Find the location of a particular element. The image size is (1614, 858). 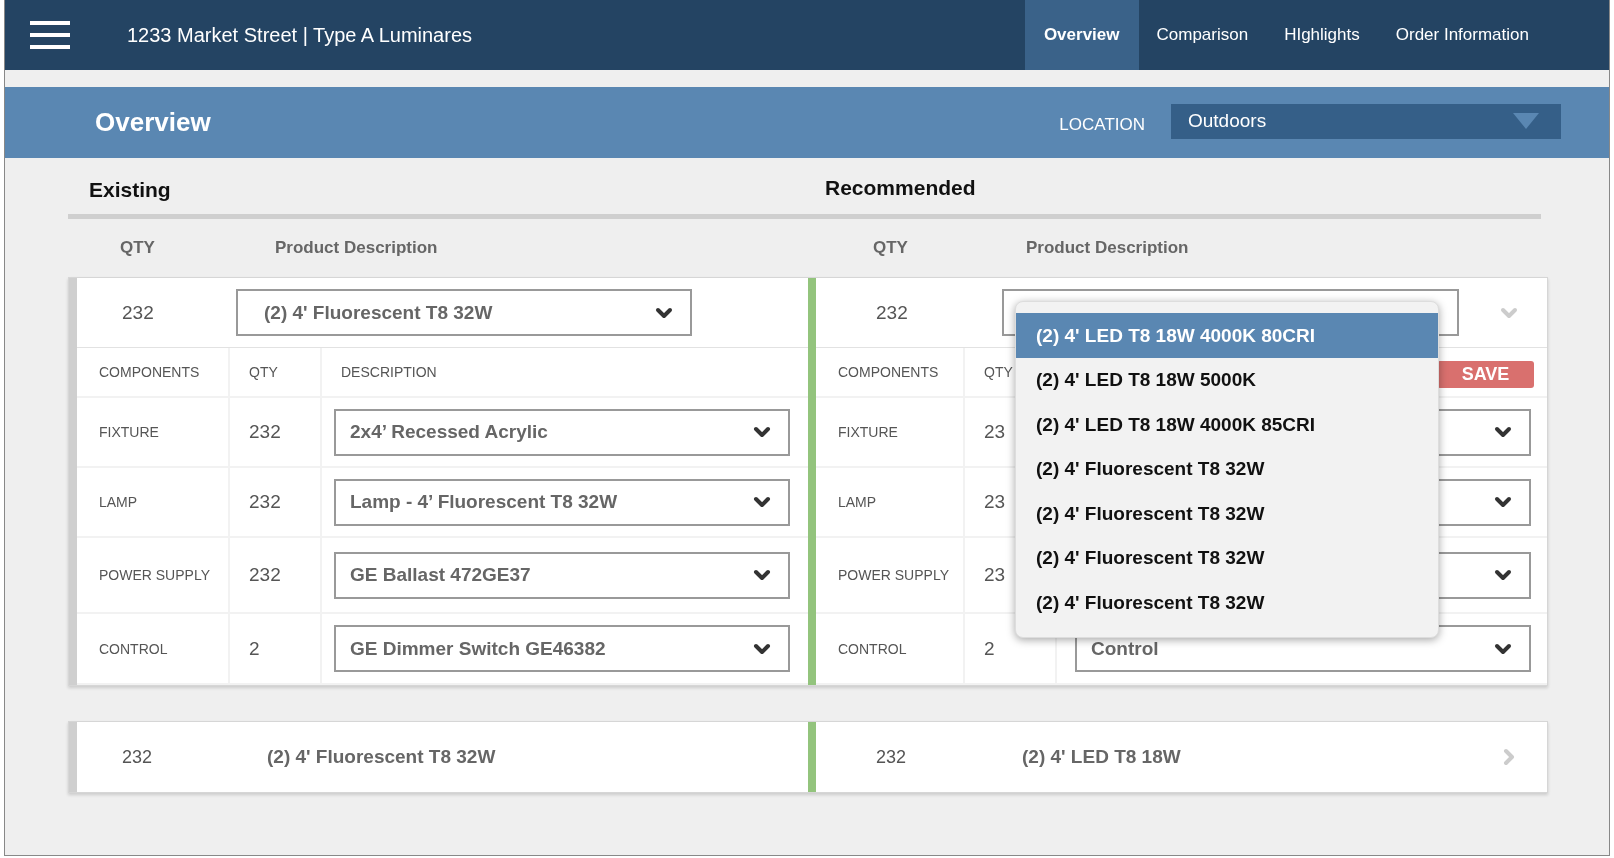

column-header: DESCRIPTION is located at coordinates (388, 372).